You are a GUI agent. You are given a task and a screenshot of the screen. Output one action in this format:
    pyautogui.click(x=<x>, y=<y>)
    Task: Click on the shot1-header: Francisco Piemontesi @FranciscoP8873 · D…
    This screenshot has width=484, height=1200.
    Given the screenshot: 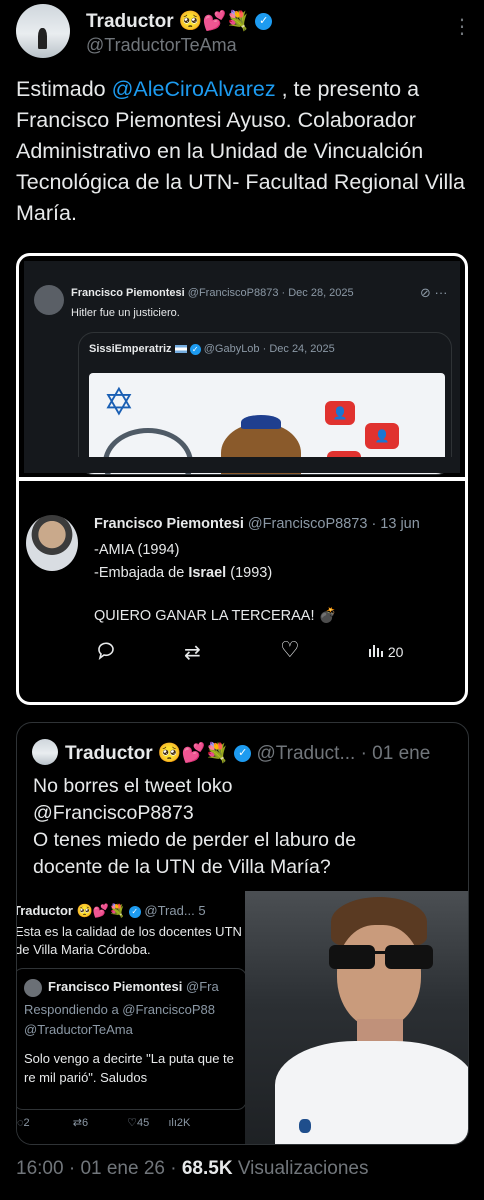 What is the action you would take?
    pyautogui.click(x=212, y=293)
    